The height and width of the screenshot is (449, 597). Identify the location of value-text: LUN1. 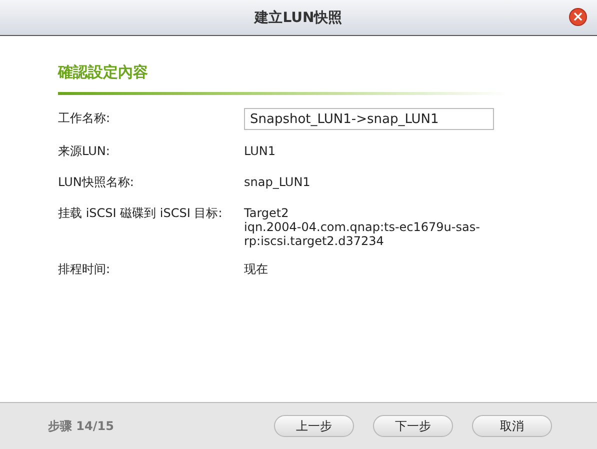
(260, 151).